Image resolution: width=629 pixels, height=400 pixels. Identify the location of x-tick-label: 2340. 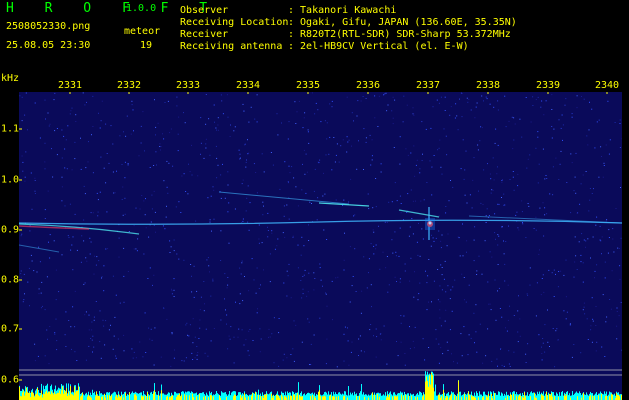
(607, 85).